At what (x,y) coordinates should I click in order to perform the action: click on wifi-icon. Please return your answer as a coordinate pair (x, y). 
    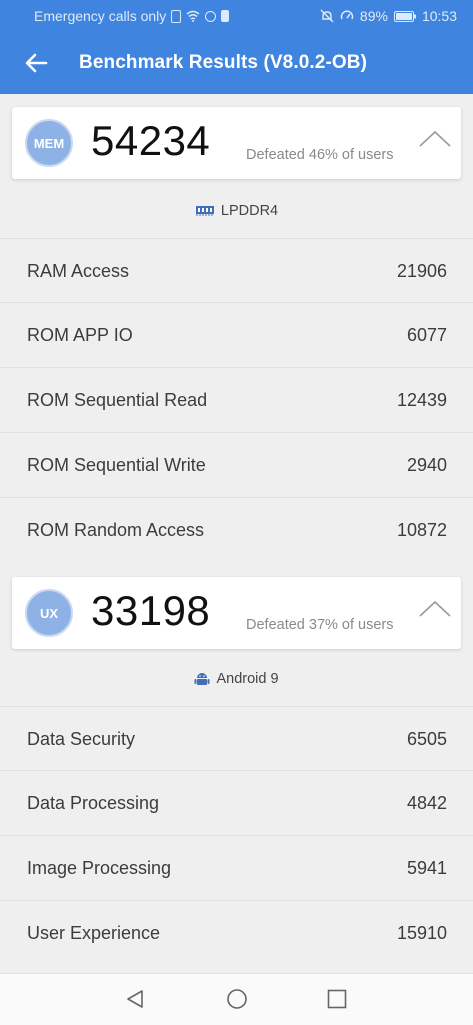
    Looking at the image, I should click on (193, 16).